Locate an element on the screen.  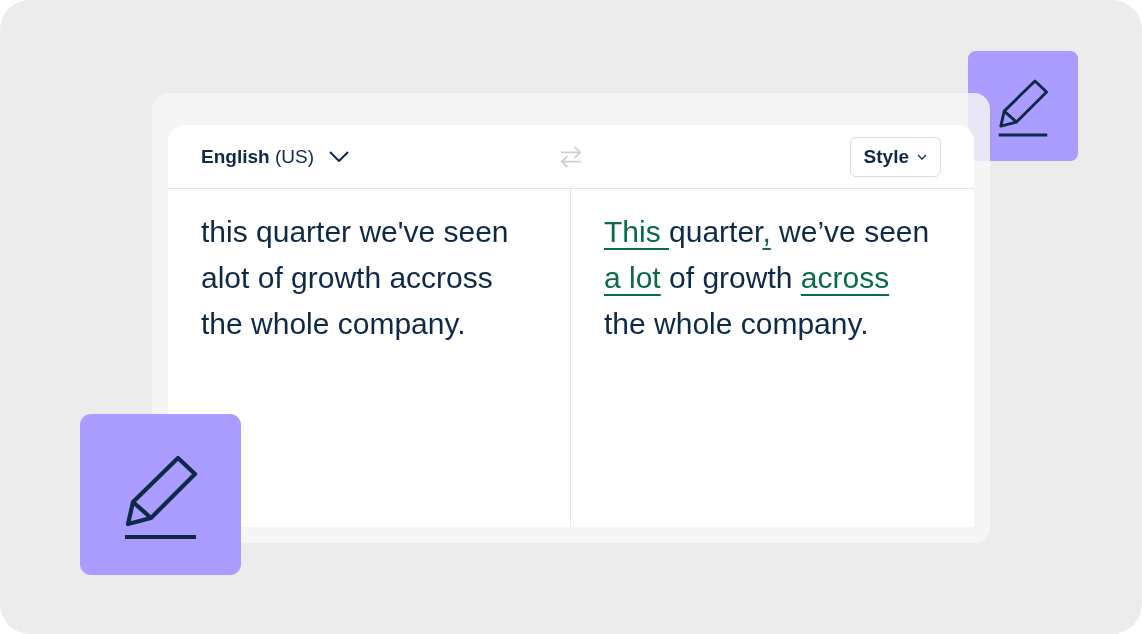
language-dropdown: English (US) is located at coordinates (275, 156).